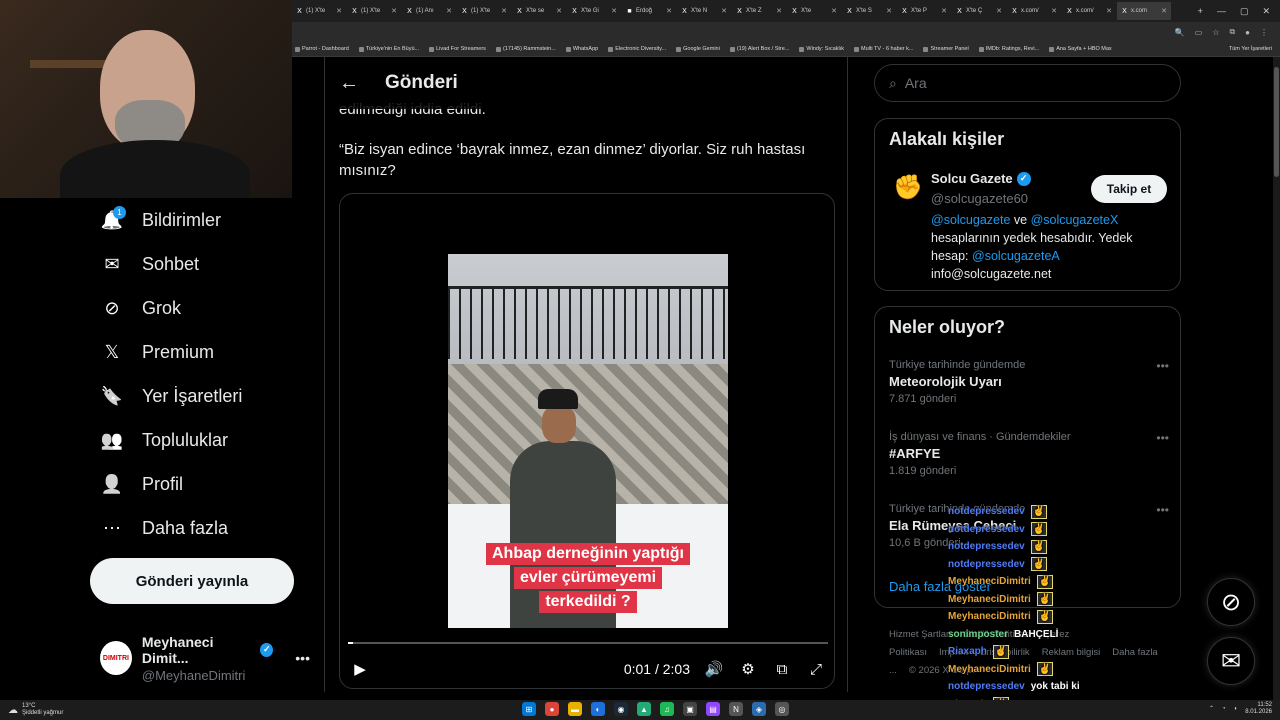 This screenshot has width=1280, height=720. I want to click on star-icon: ☆, so click(1215, 32).